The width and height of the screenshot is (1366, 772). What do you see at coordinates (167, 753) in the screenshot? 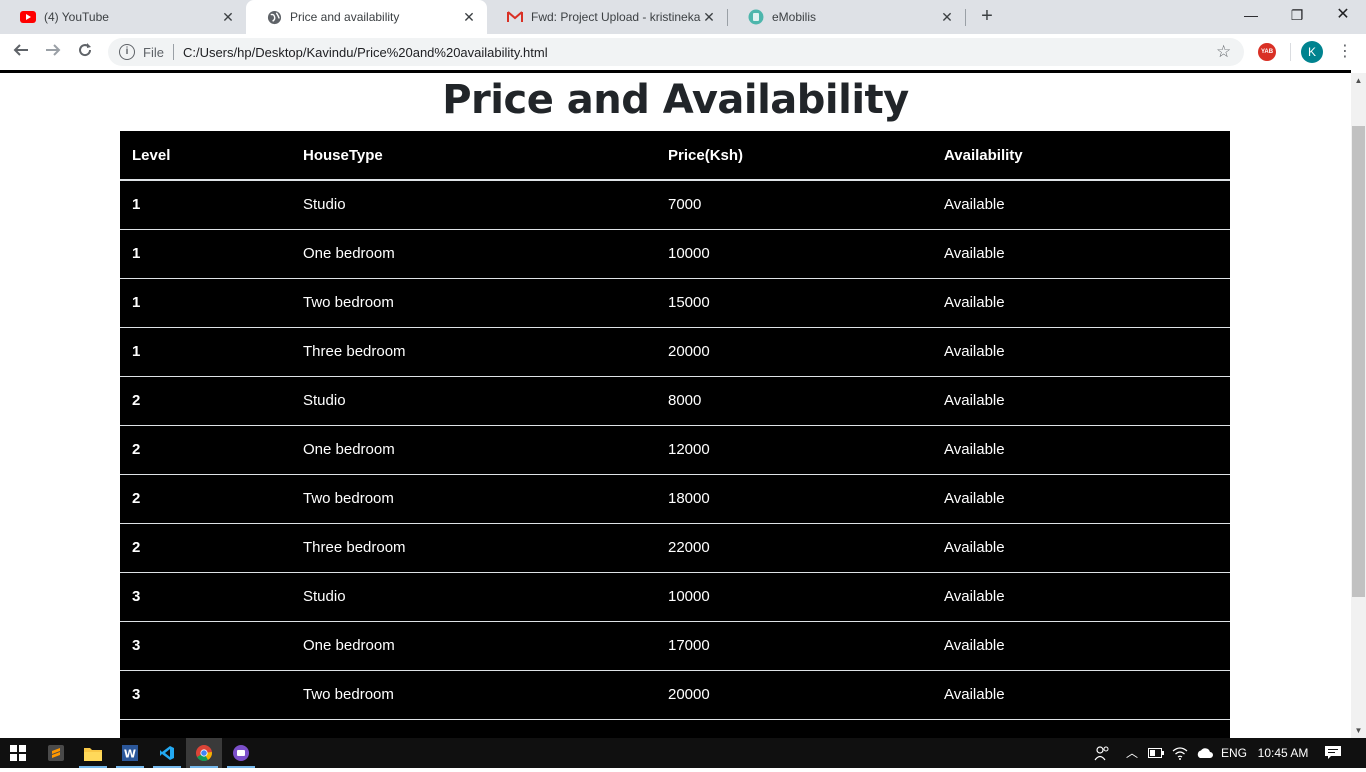
I see `taskbar-vscode` at bounding box center [167, 753].